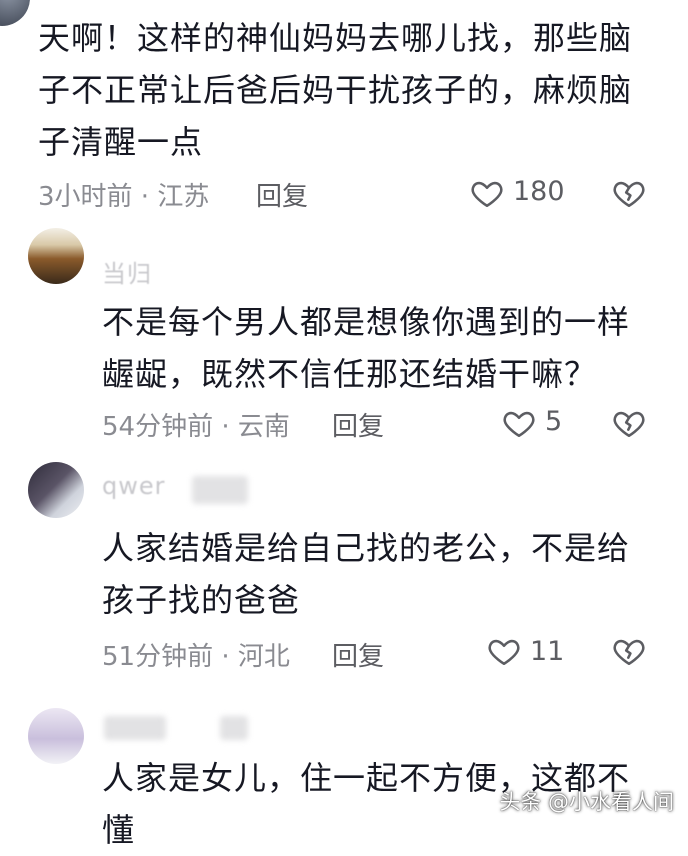  Describe the element at coordinates (183, 197) in the screenshot. I see `comment-location: 江苏` at that location.